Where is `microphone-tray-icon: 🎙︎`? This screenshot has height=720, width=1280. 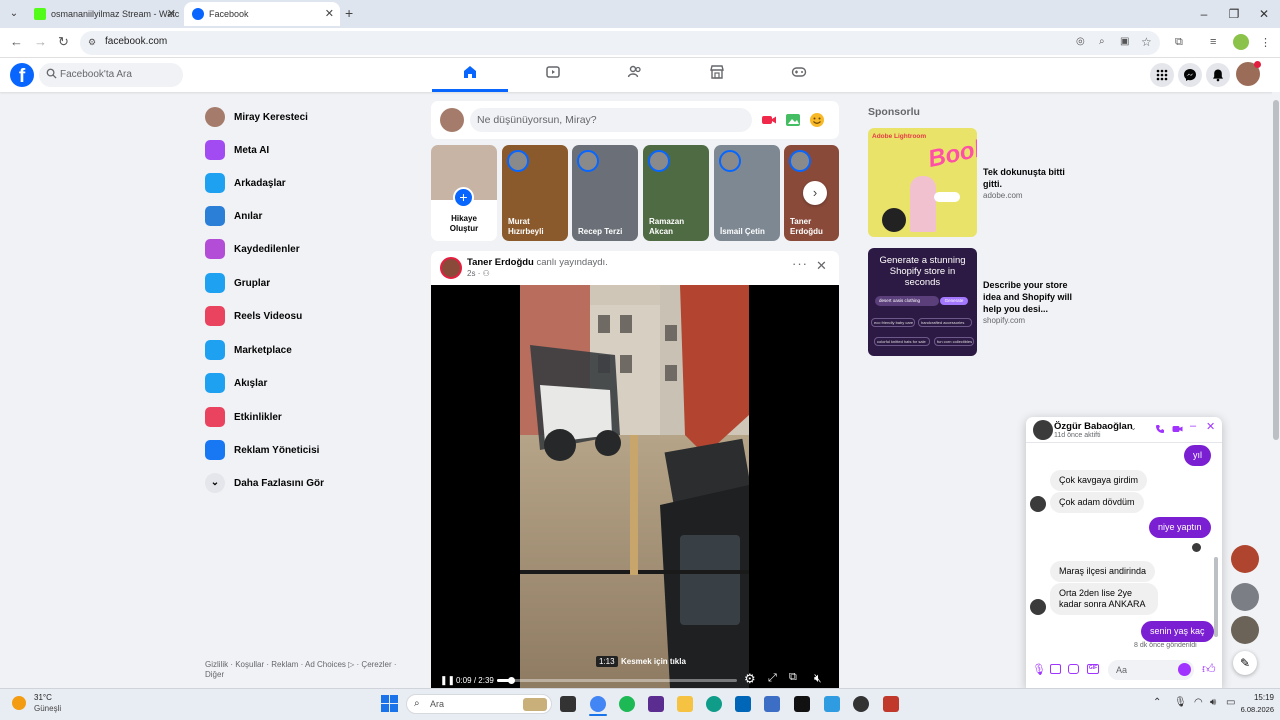 microphone-tray-icon: 🎙︎ is located at coordinates (1180, 702).